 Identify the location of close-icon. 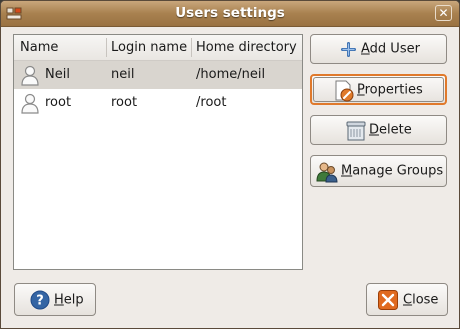
(388, 302).